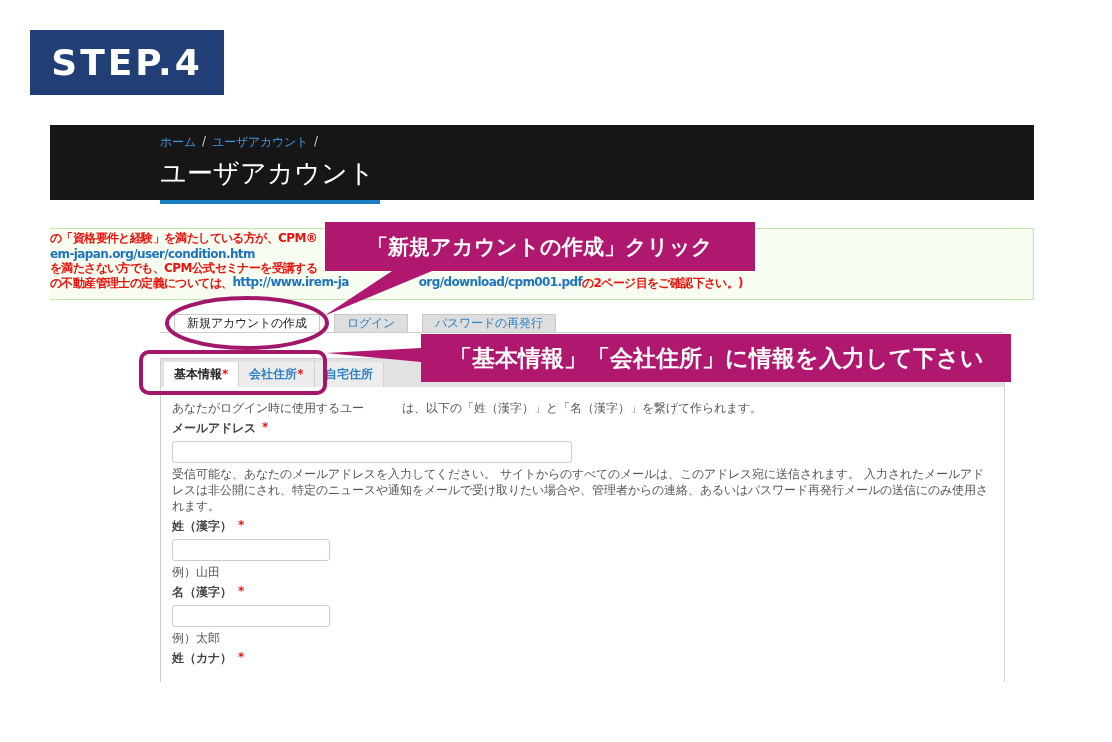  I want to click on notice-text: を満たさない方でも、CPM公式セミナーを受講する, so click(184, 268).